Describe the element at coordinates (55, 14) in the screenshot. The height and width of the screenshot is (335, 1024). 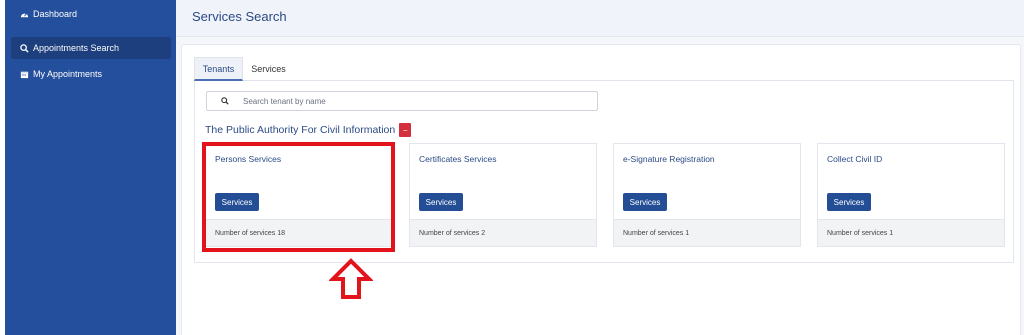
I see `sidebar-item-label: Dashboard` at that location.